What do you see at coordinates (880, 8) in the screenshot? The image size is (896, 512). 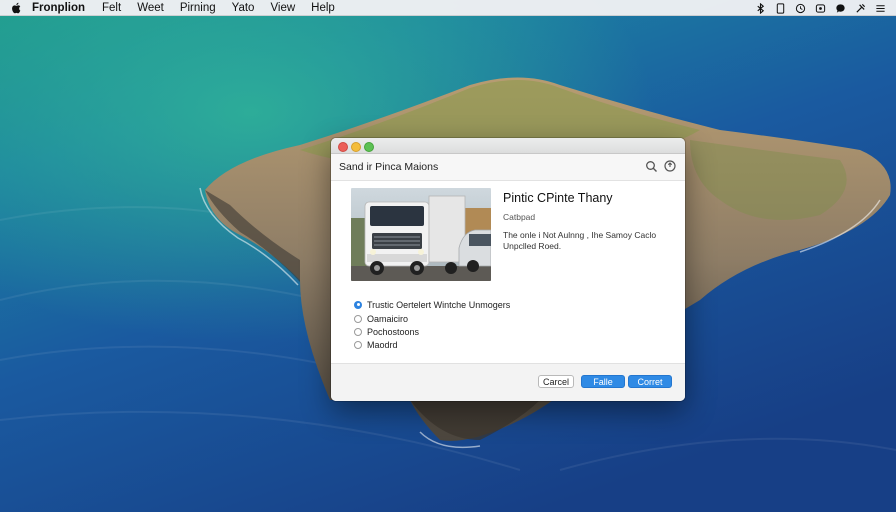 I see `list-icon` at bounding box center [880, 8].